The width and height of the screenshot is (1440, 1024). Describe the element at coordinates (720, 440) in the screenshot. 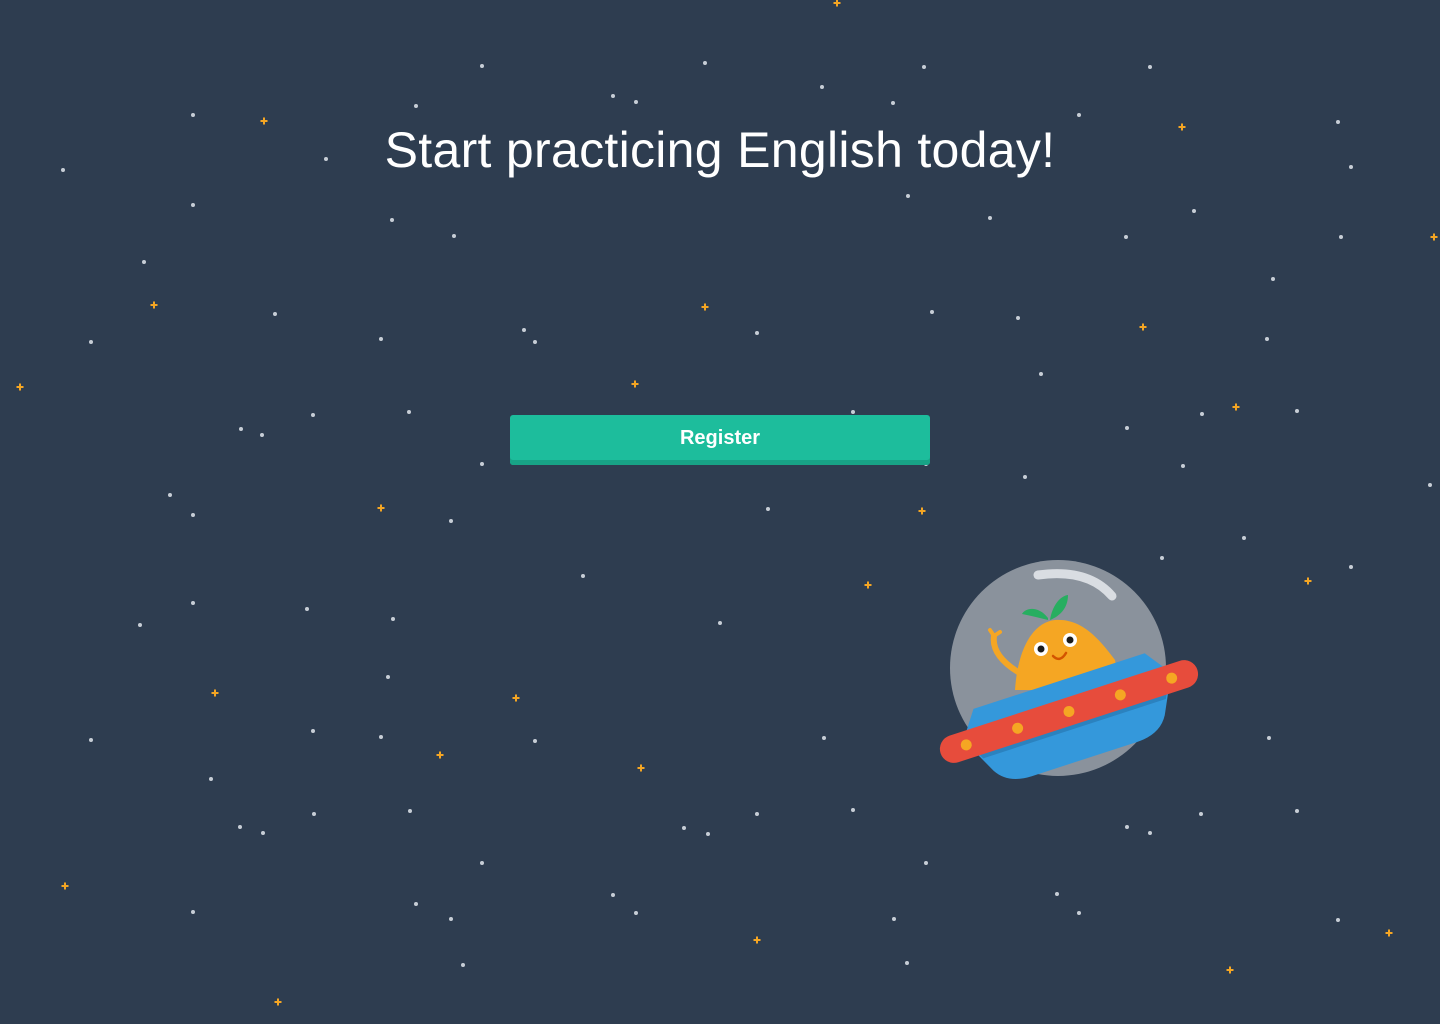

I see `register-button: Register` at that location.